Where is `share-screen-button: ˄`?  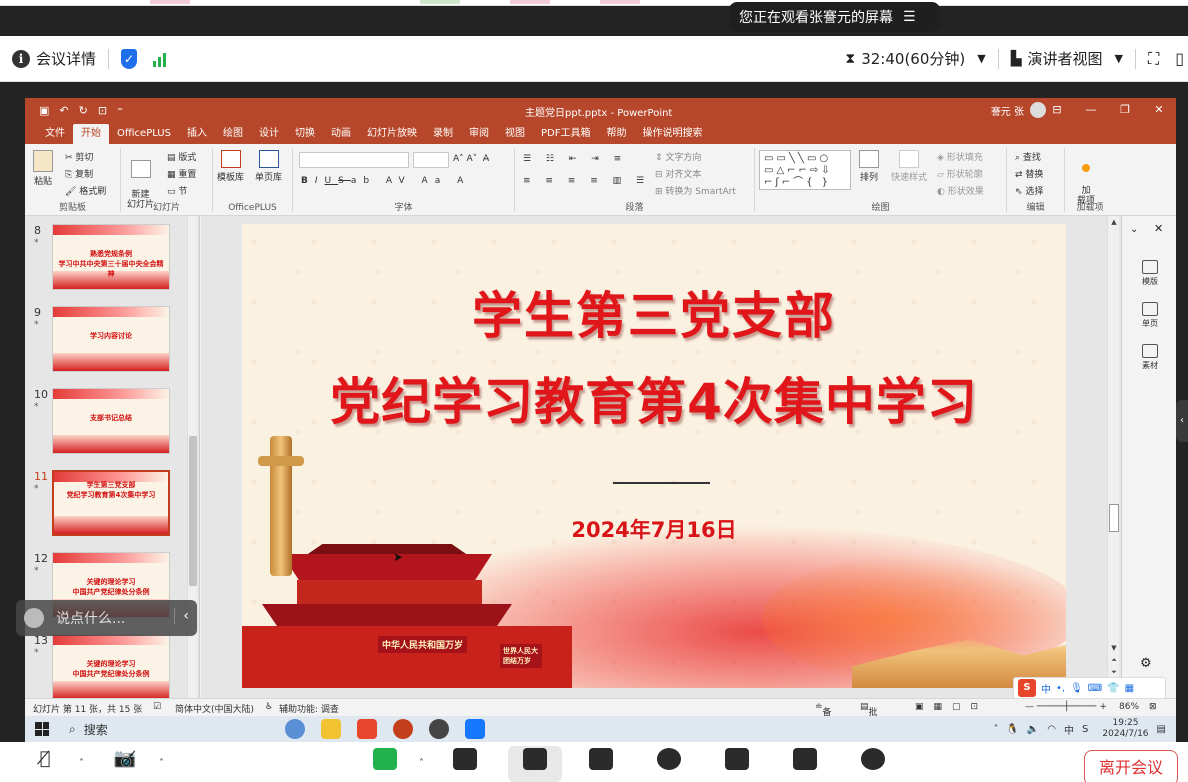 share-screen-button: ˄ is located at coordinates (392, 764).